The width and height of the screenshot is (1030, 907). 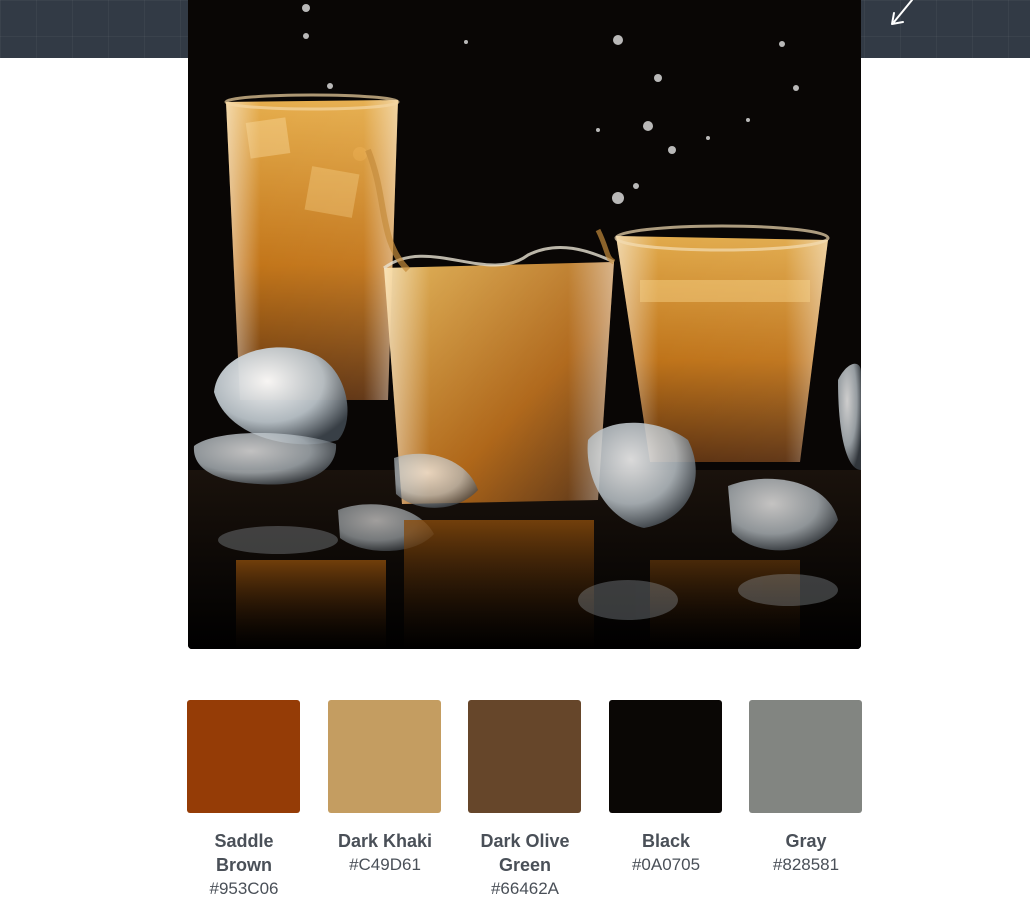 I want to click on swatch-name: Saddle Brown, so click(x=244, y=853).